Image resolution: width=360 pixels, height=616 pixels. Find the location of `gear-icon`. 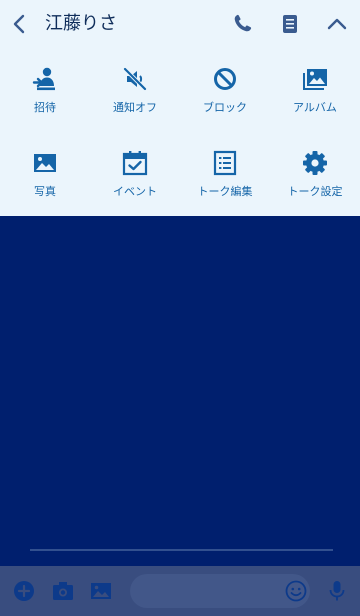

gear-icon is located at coordinates (315, 163).